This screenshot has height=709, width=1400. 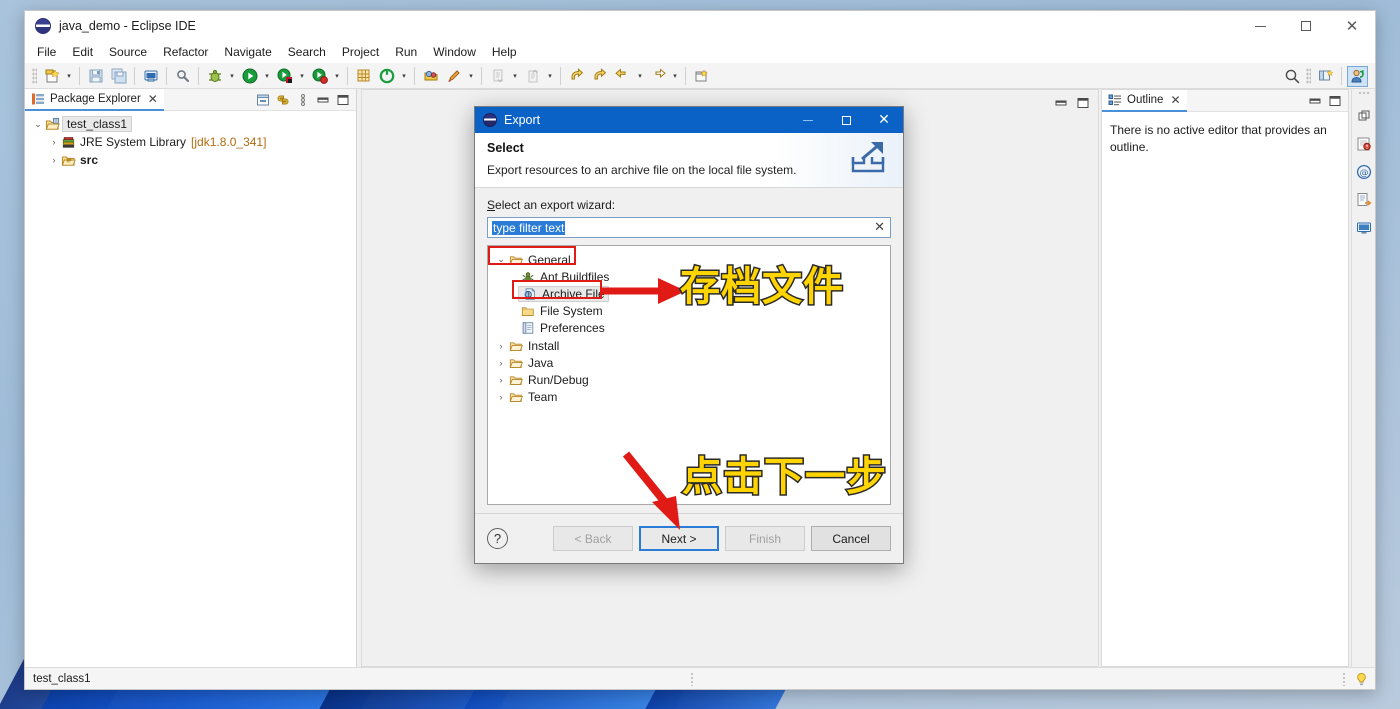 What do you see at coordinates (303, 100) in the screenshot?
I see `view-menu-icon` at bounding box center [303, 100].